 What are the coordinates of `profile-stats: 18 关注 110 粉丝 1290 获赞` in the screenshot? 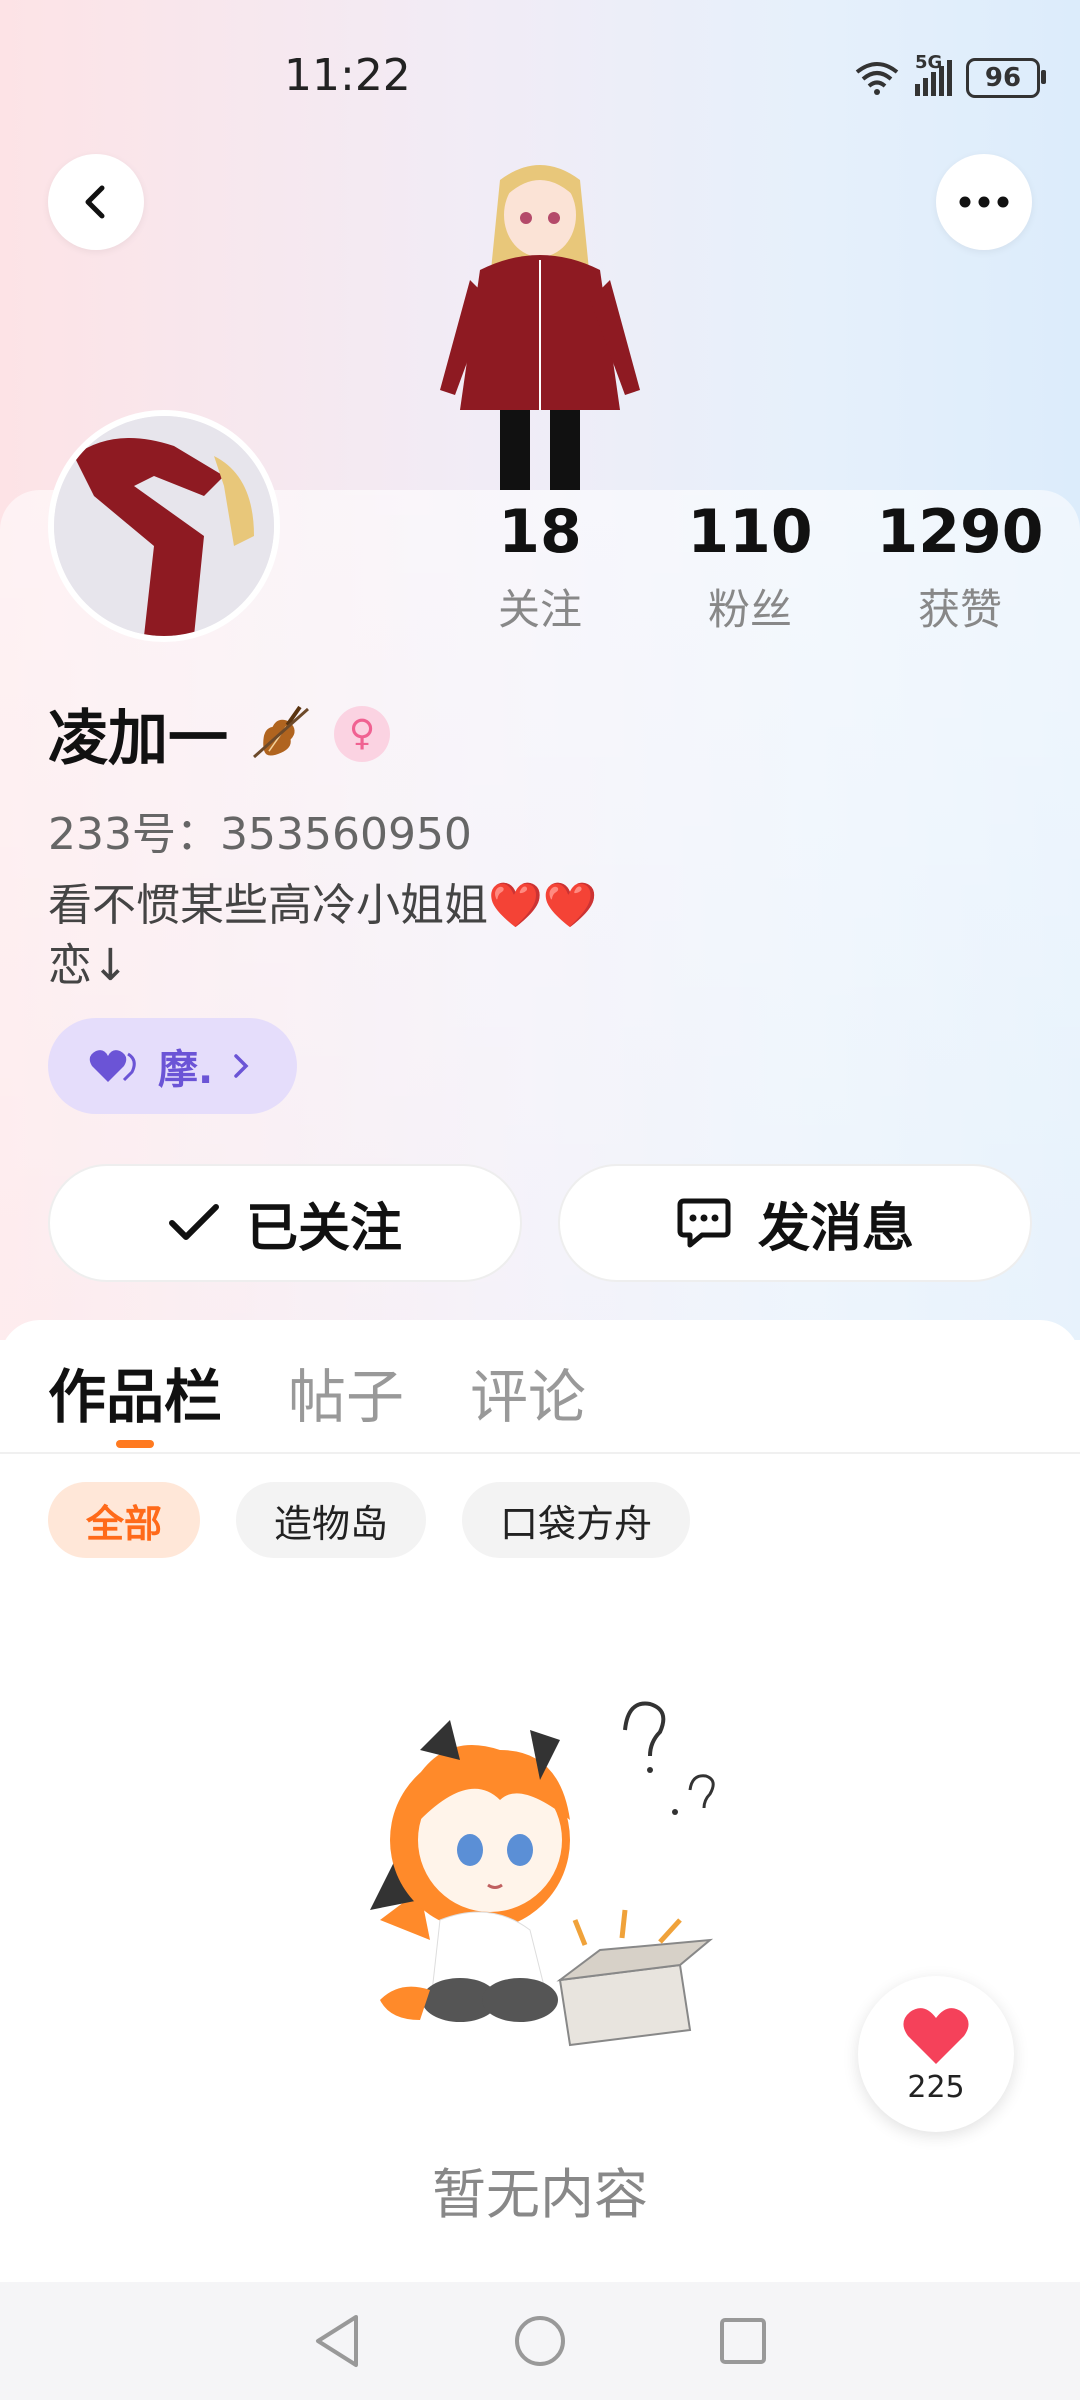 It's located at (750, 566).